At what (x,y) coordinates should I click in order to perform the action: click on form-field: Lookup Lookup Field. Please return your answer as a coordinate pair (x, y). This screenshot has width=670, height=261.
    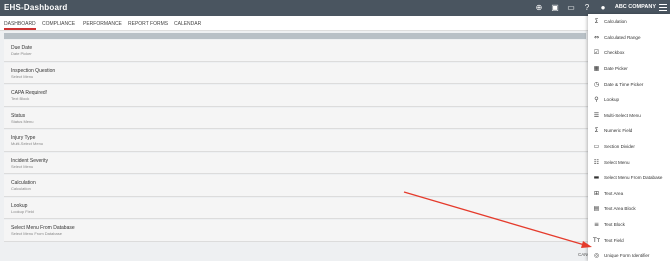
    Looking at the image, I should click on (296, 208).